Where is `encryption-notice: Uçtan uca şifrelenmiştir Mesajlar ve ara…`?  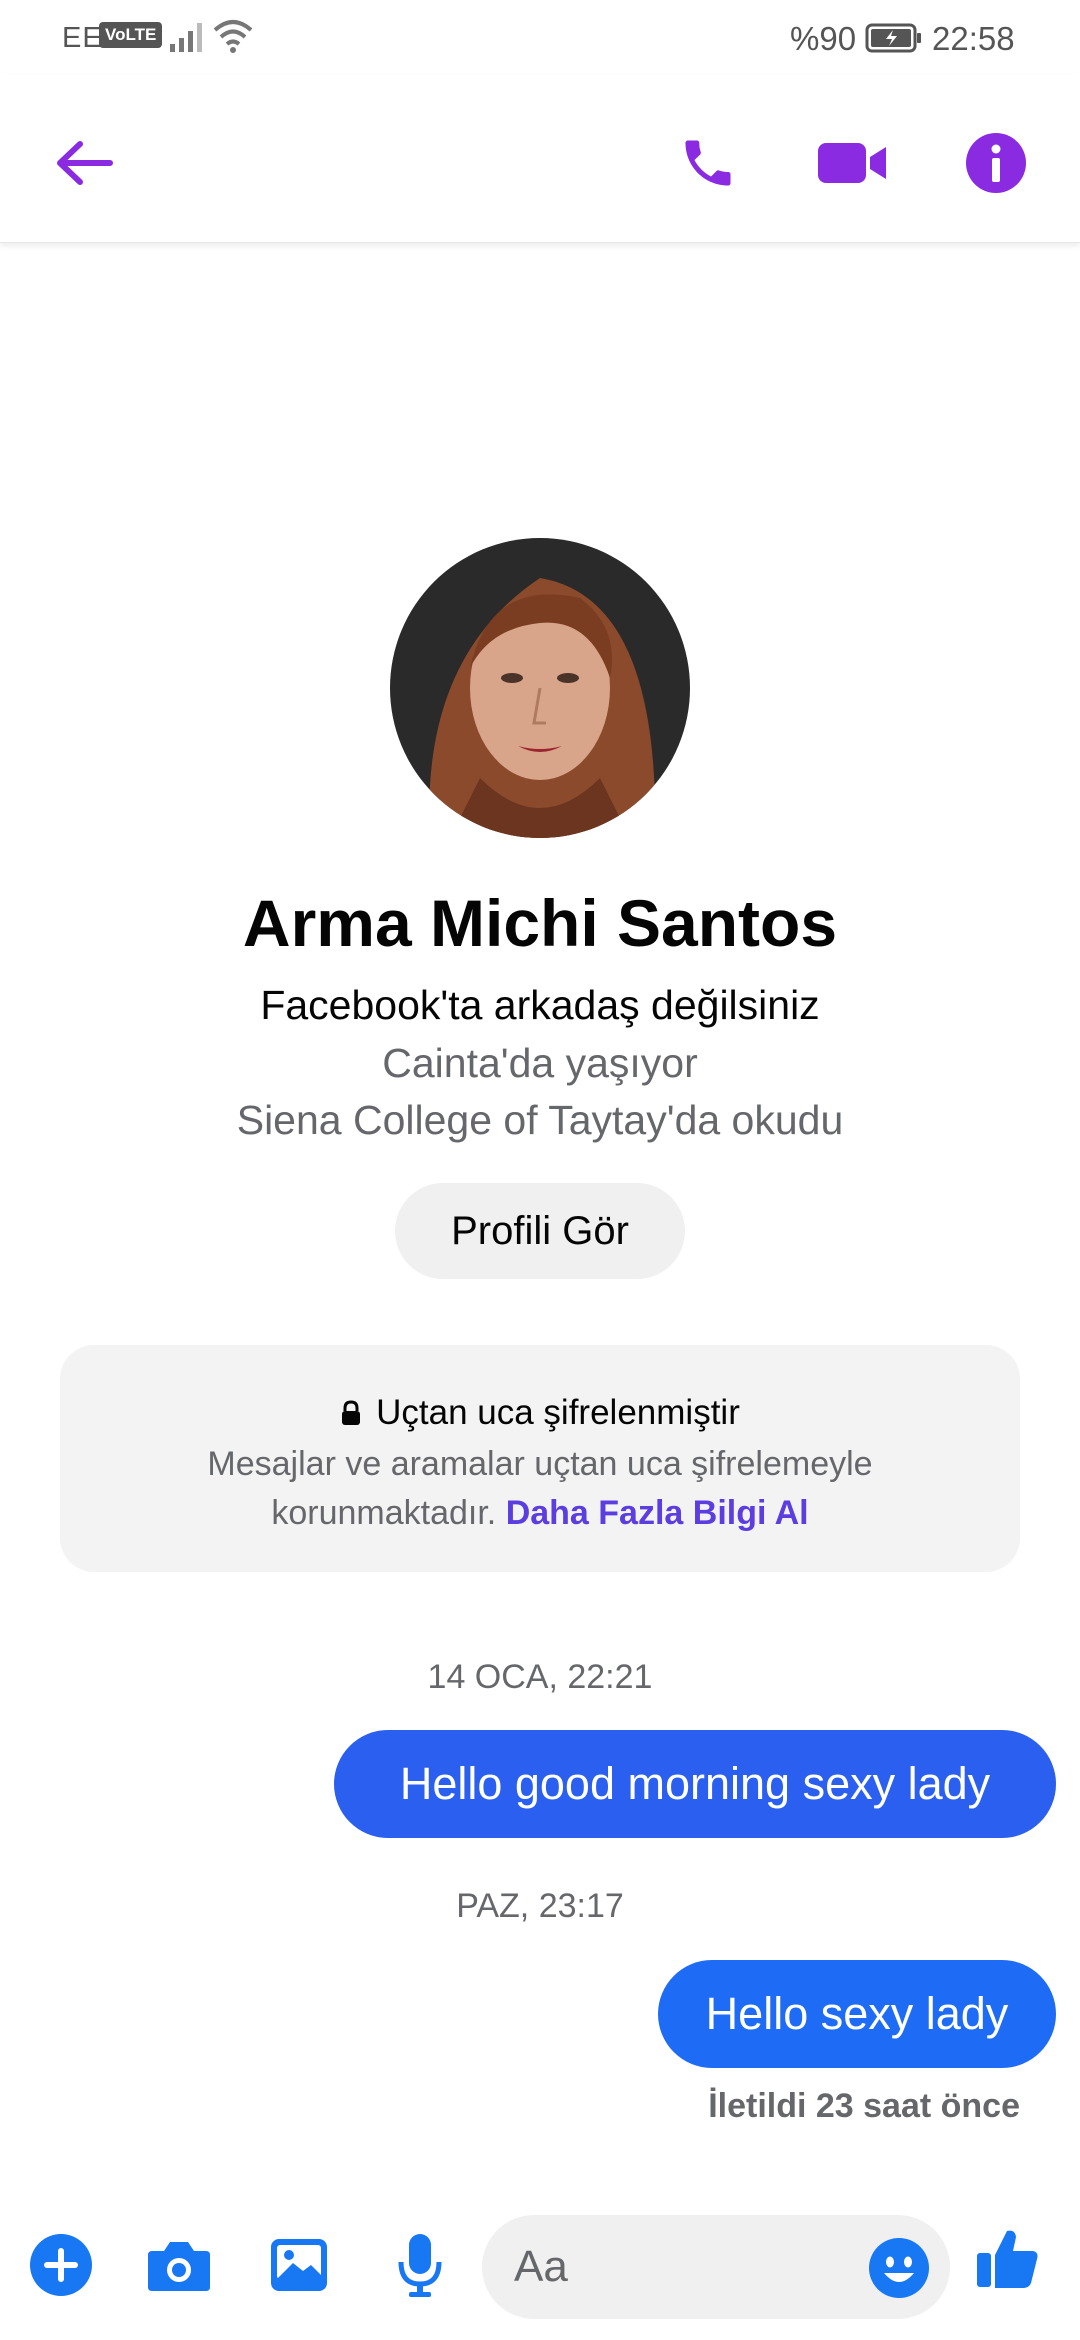
encryption-notice: Uçtan uca şifrelenmiştir Mesajlar ve ara… is located at coordinates (540, 1458).